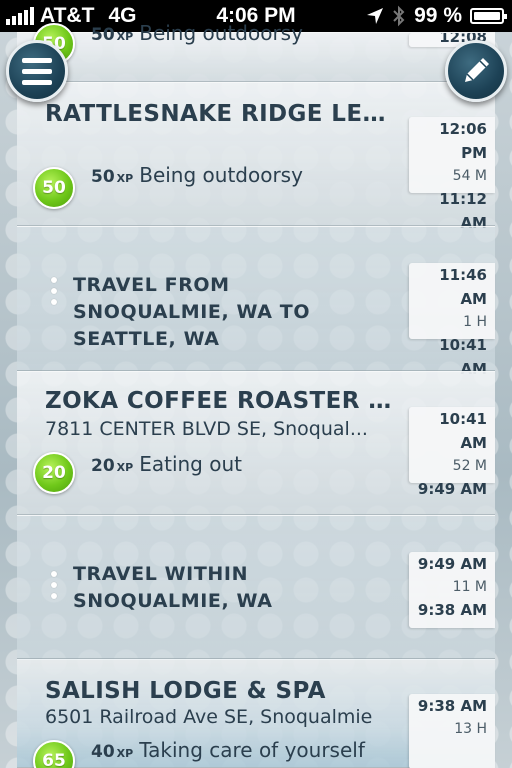 This screenshot has width=512, height=768. I want to click on time-box: 9:49 AM 11 M 9:38 AM, so click(452, 590).